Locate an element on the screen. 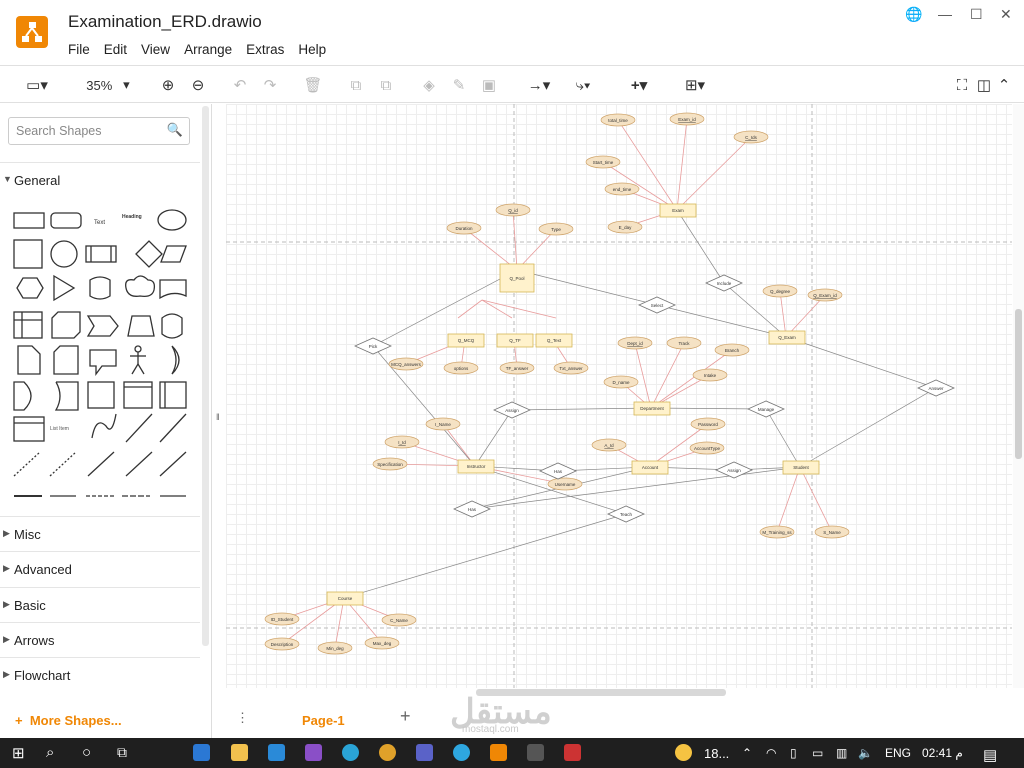 This screenshot has height=768, width=1024. file-explorer-icon is located at coordinates (239, 752).